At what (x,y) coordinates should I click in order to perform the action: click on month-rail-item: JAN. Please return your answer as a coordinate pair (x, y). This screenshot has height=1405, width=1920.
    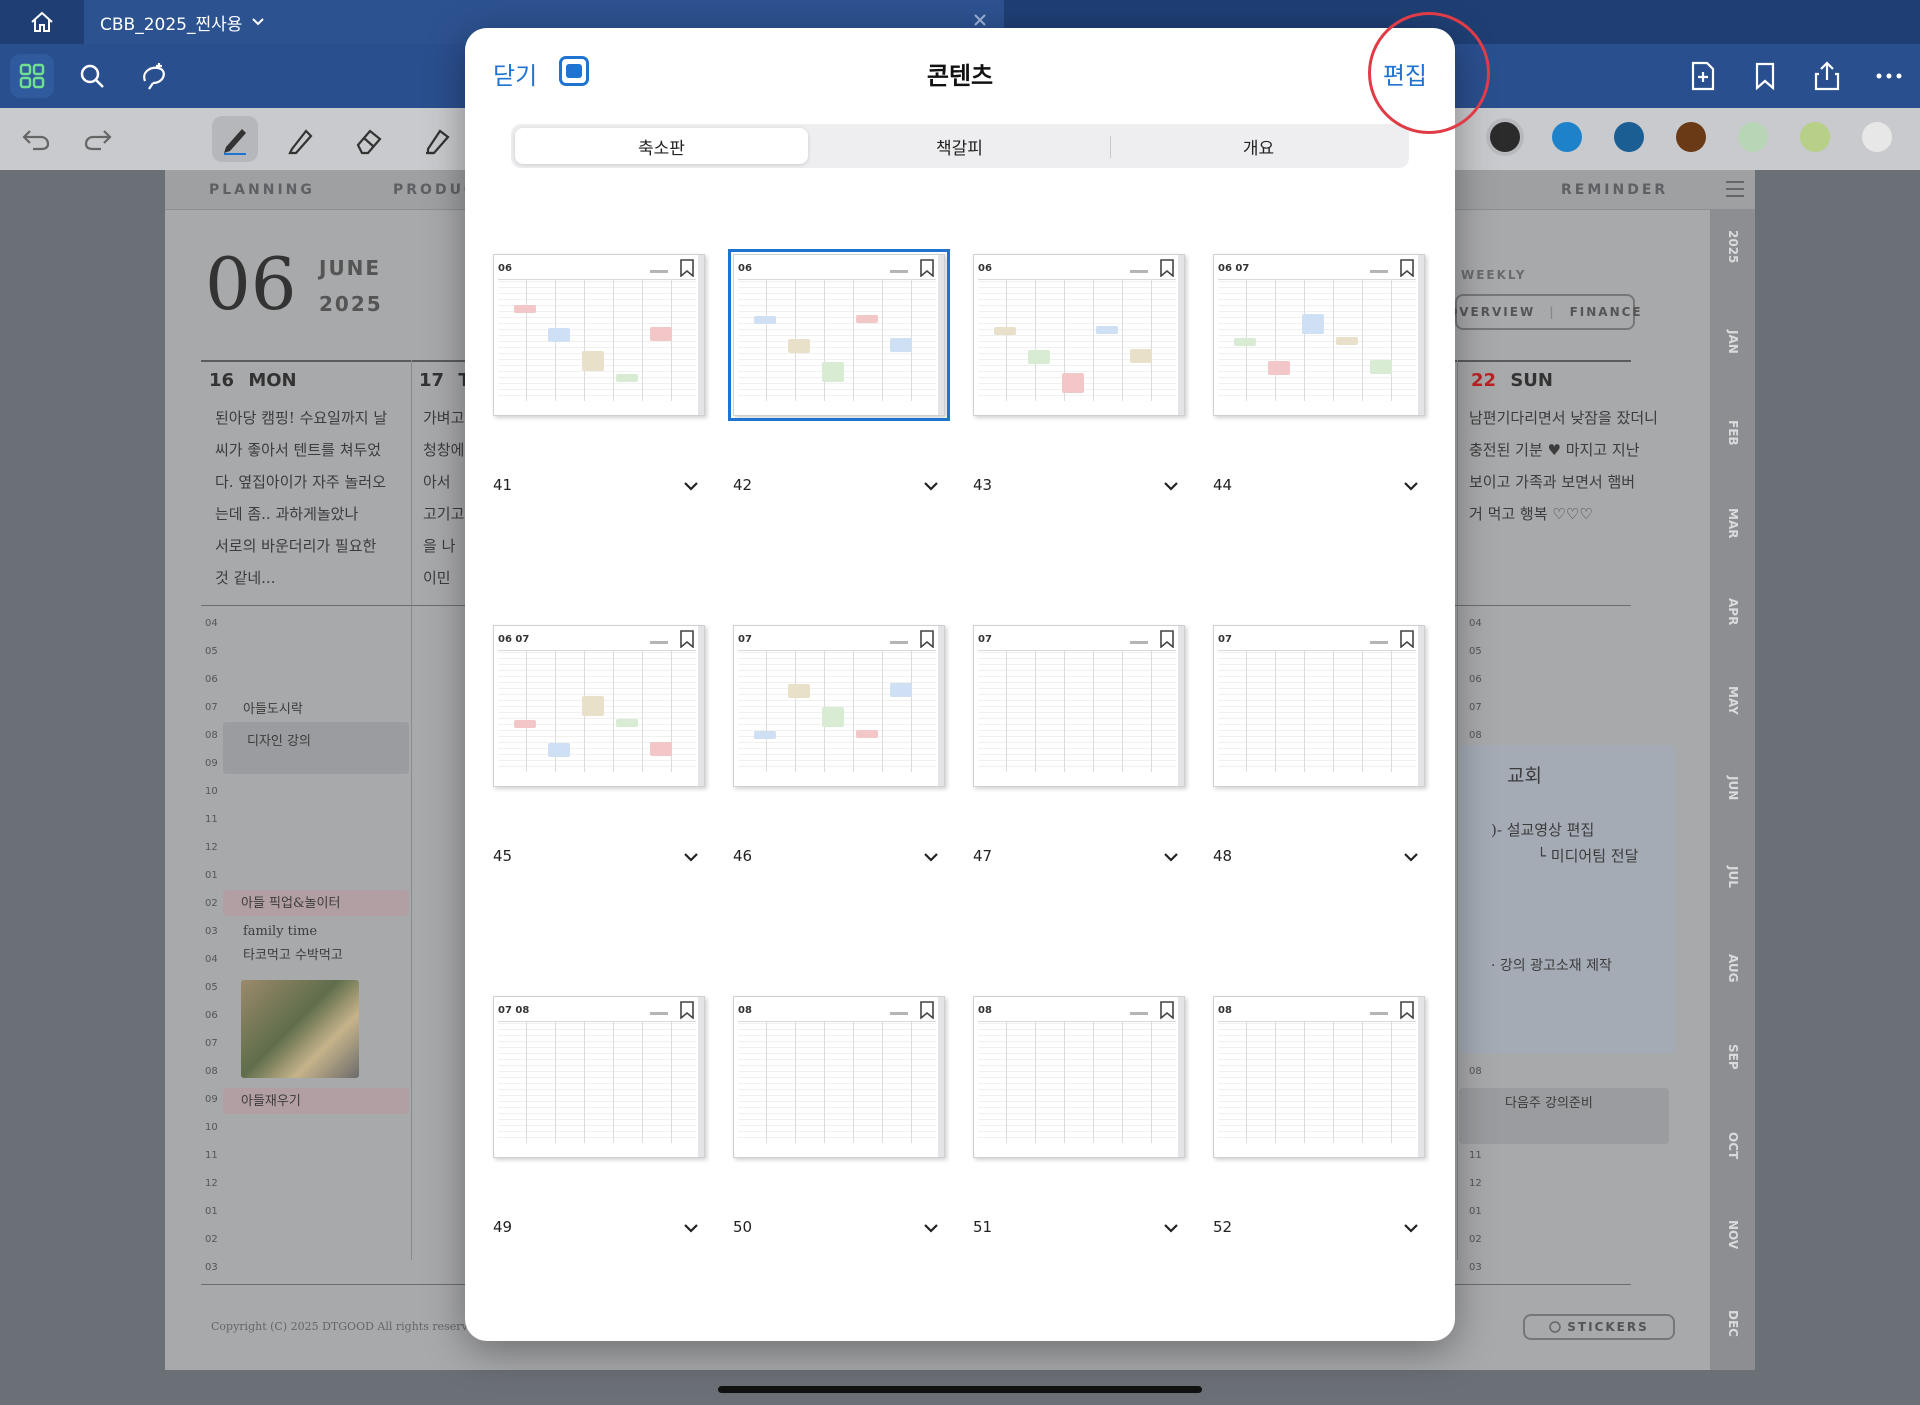
    Looking at the image, I should click on (1733, 345).